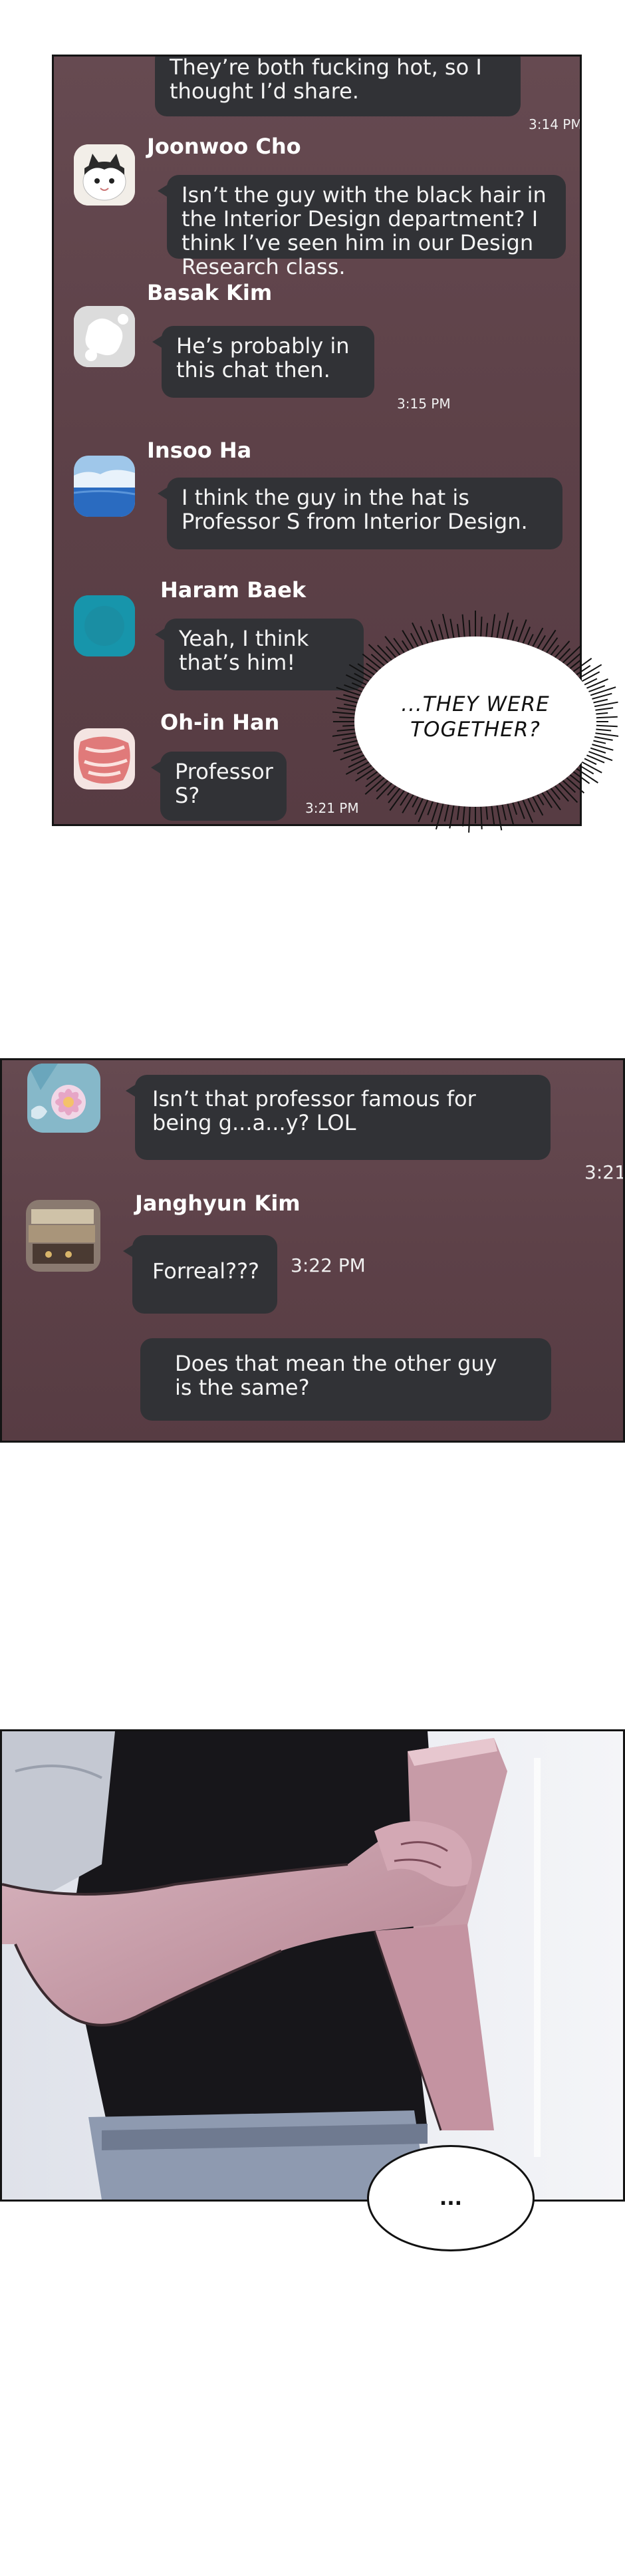 This screenshot has height=2576, width=625. I want to click on message-text: Forreal???, so click(206, 1271).